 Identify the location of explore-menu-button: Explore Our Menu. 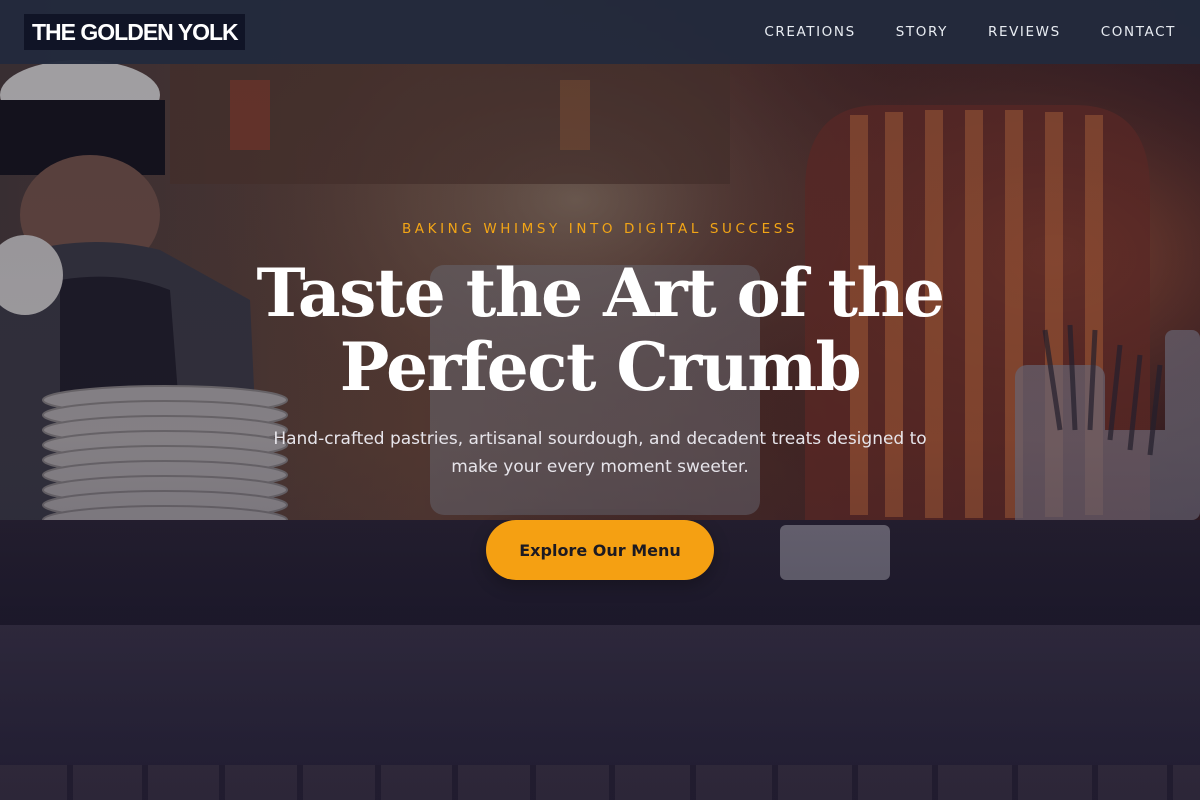
(600, 550).